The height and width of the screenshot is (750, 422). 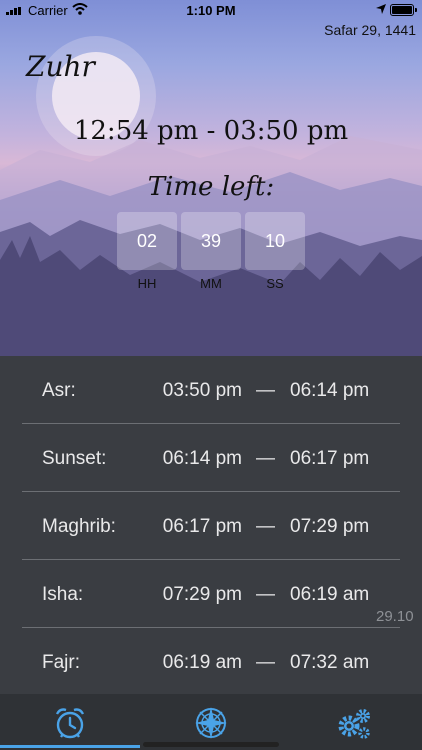 I want to click on side-value-label: 29.10, so click(x=395, y=616).